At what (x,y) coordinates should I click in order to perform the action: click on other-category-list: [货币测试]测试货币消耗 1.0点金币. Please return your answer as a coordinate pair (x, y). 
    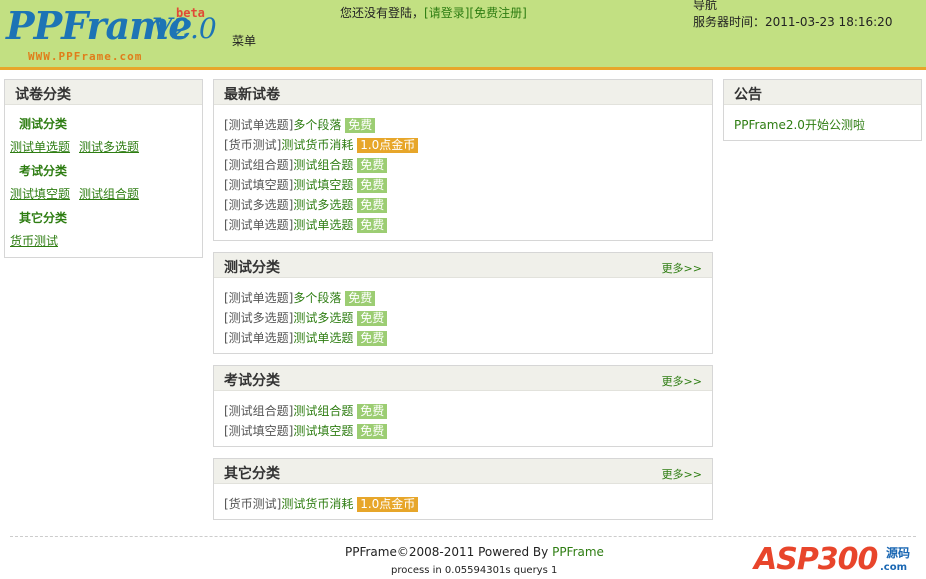
    Looking at the image, I should click on (321, 505).